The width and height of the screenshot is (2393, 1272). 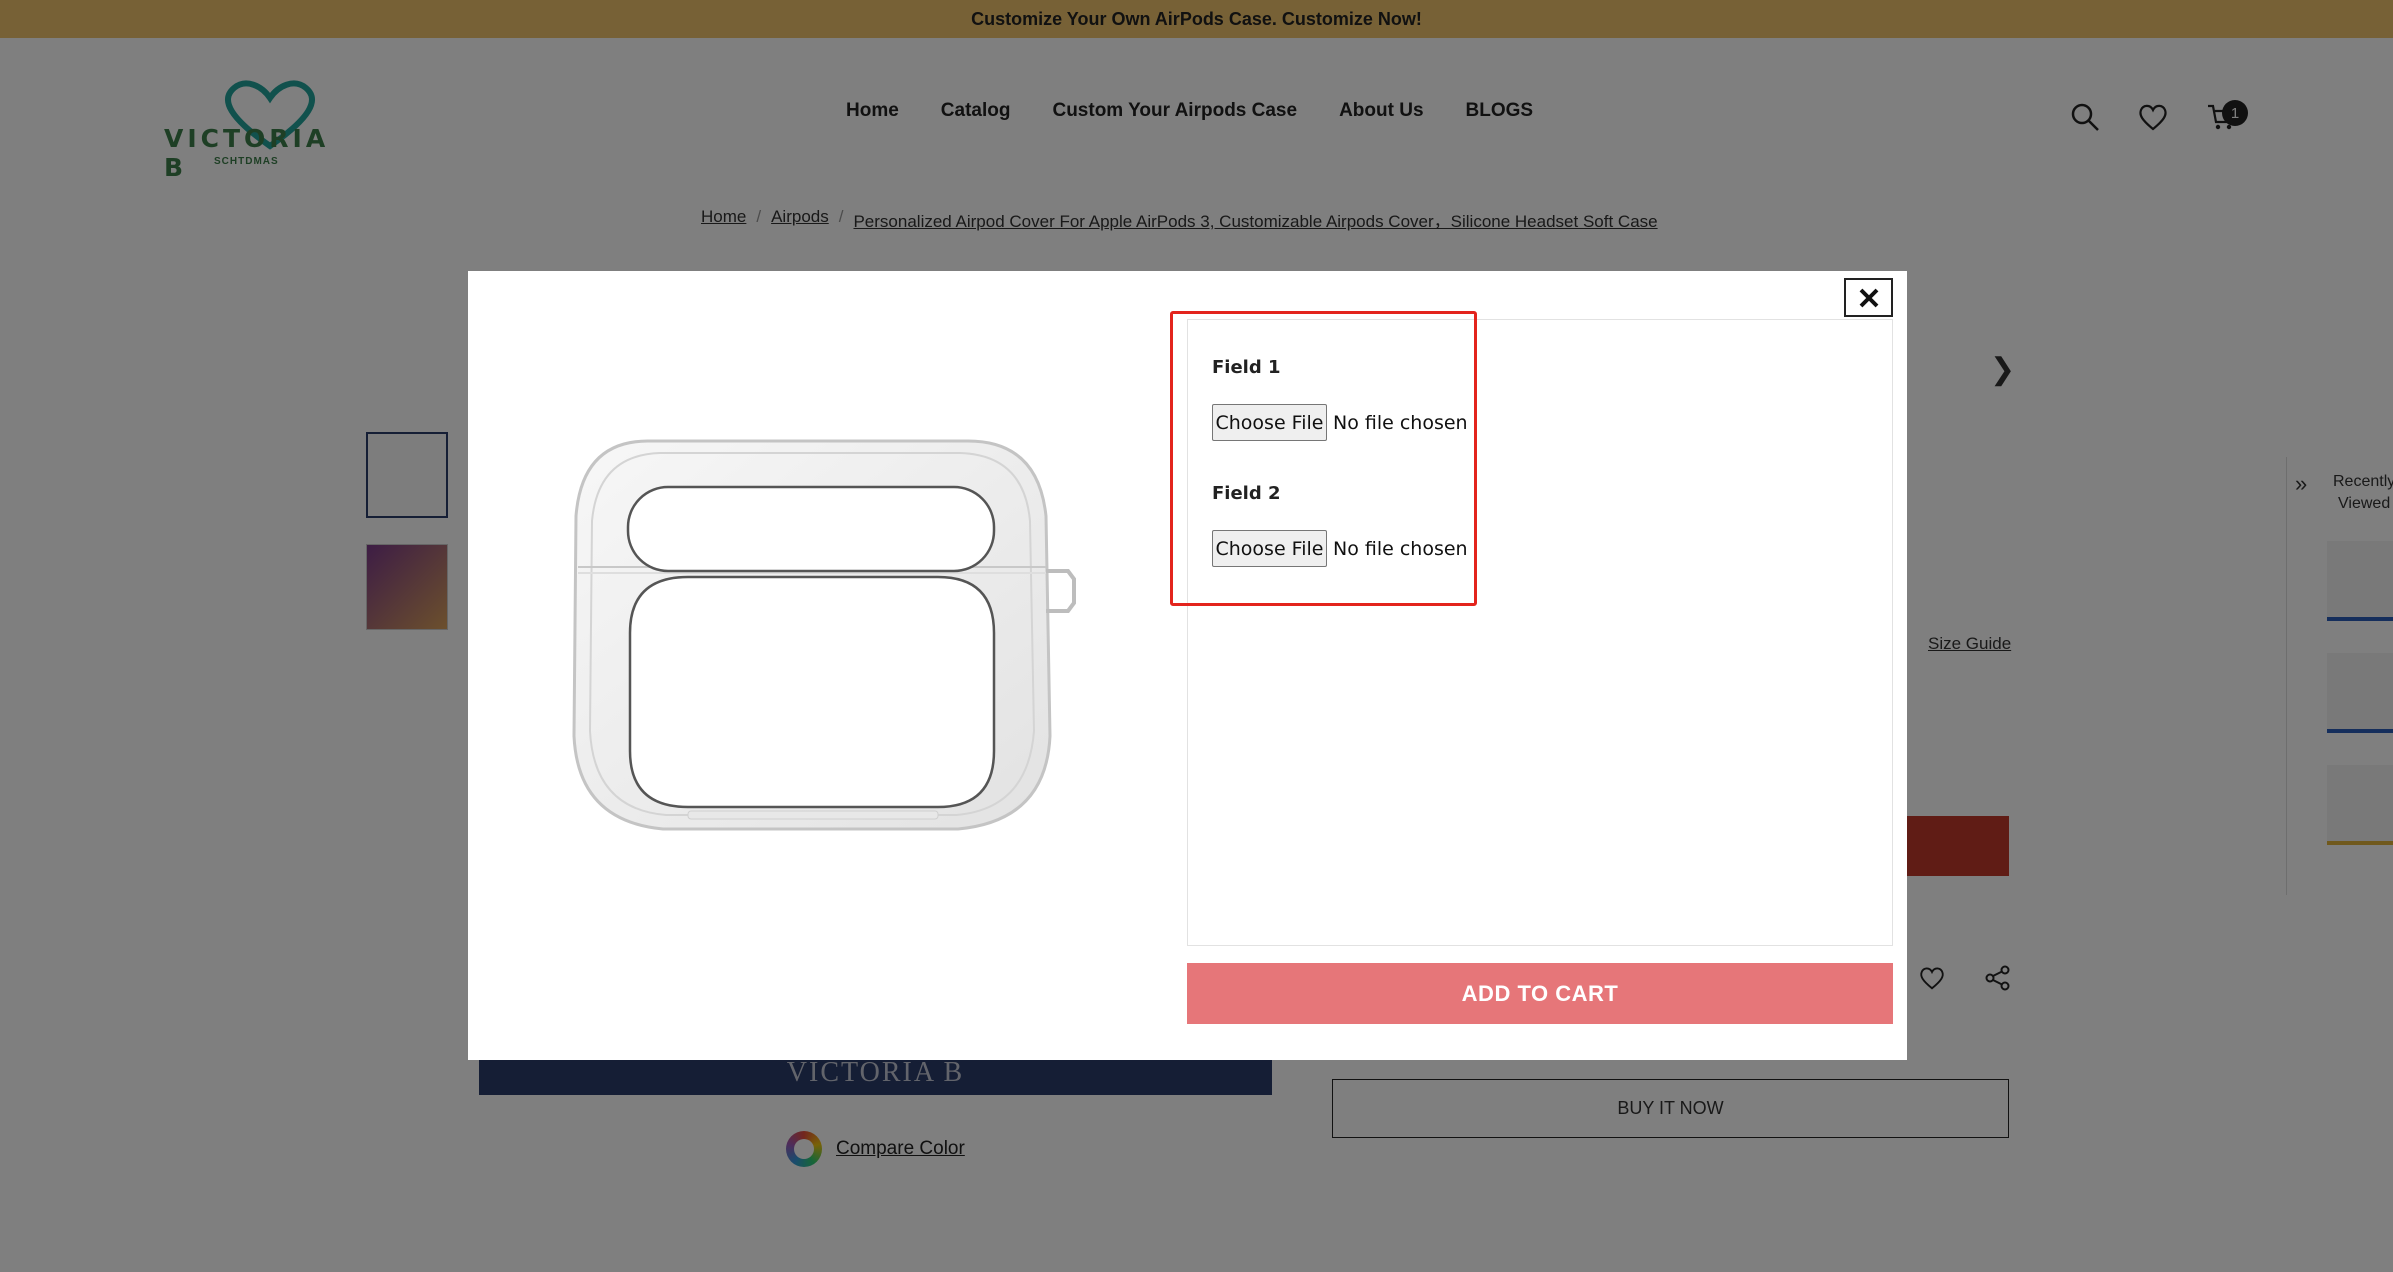 What do you see at coordinates (1269, 422) in the screenshot?
I see `field-1-choose-file-button: Choose File` at bounding box center [1269, 422].